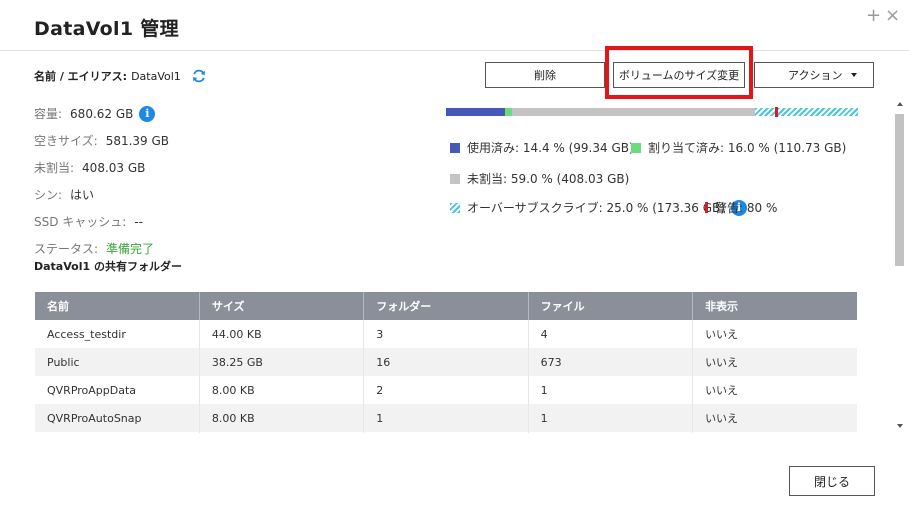 This screenshot has height=520, width=909. What do you see at coordinates (706, 207) in the screenshot?
I see `legend-warning-swatch` at bounding box center [706, 207].